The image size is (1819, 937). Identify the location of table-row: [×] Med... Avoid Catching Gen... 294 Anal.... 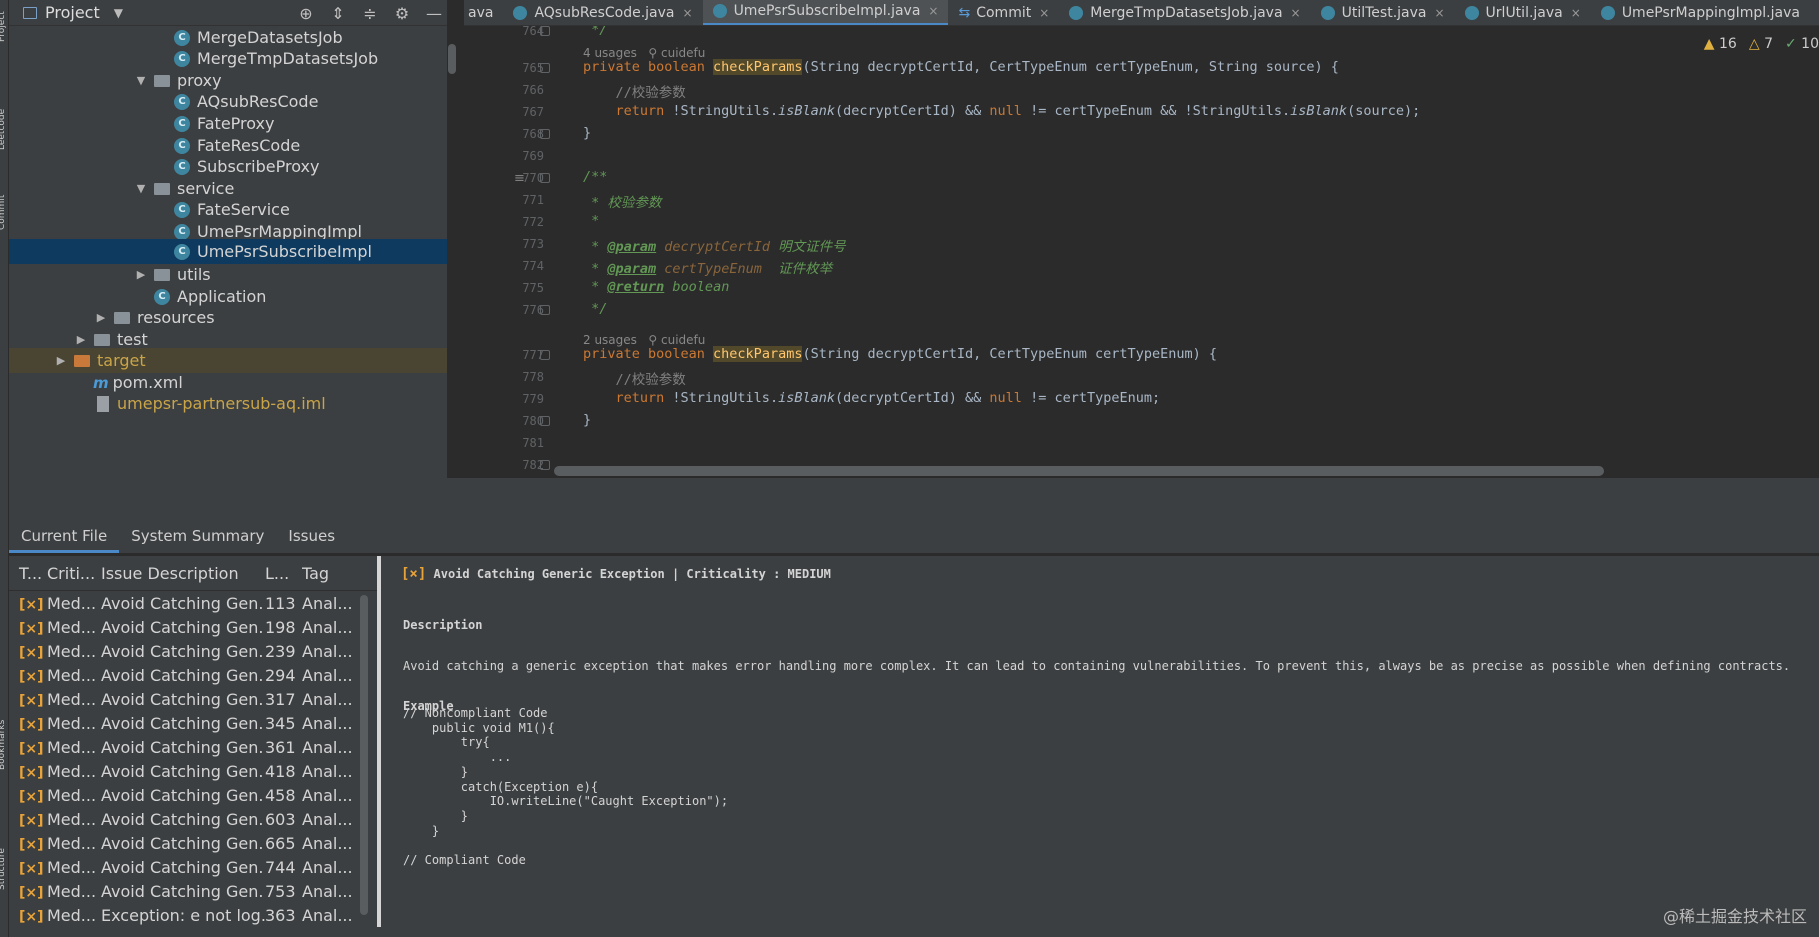
(193, 675).